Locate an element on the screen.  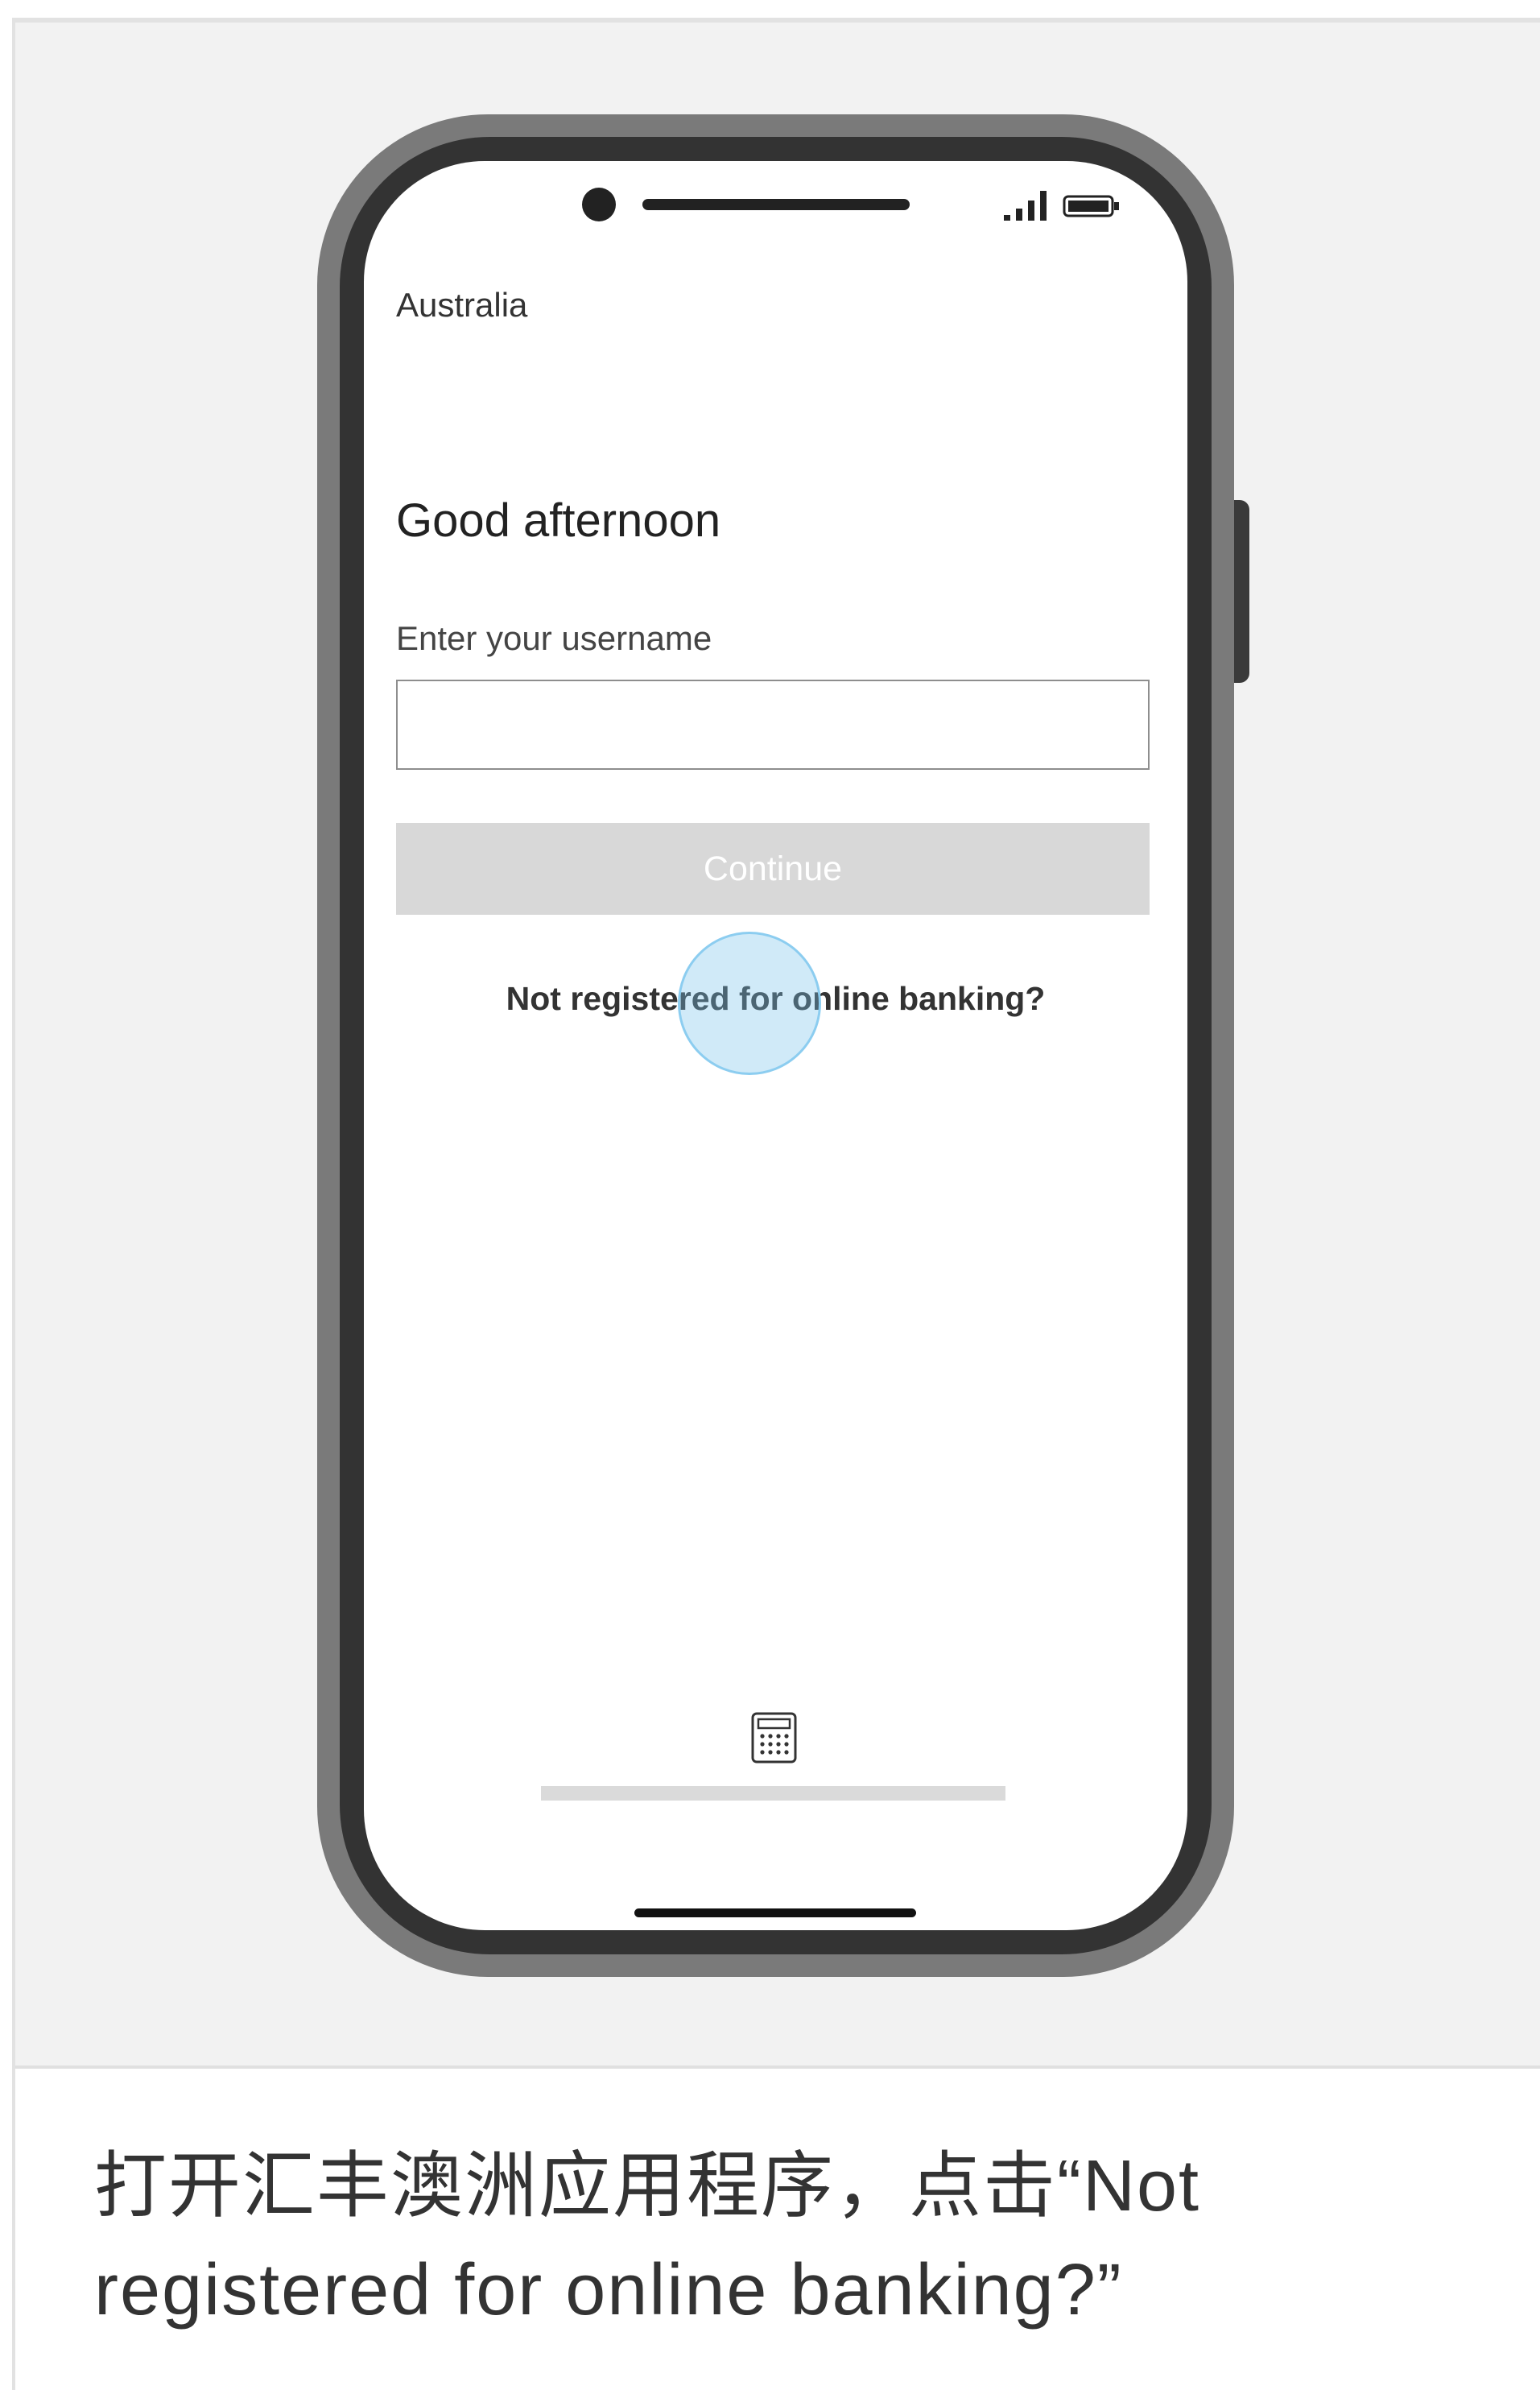
signal-icon is located at coordinates (1026, 206).